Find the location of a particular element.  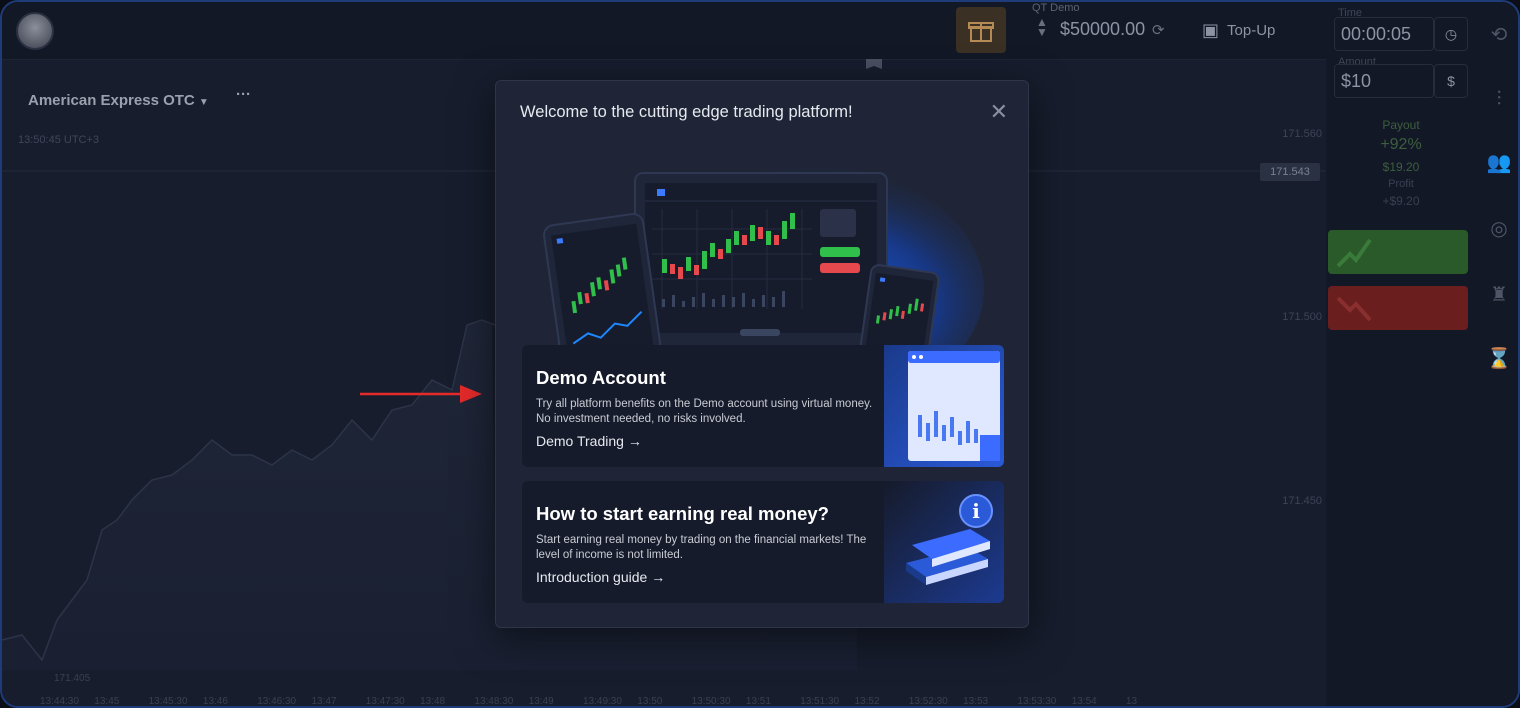

time-tick: 13:52:30 is located at coordinates (928, 701).